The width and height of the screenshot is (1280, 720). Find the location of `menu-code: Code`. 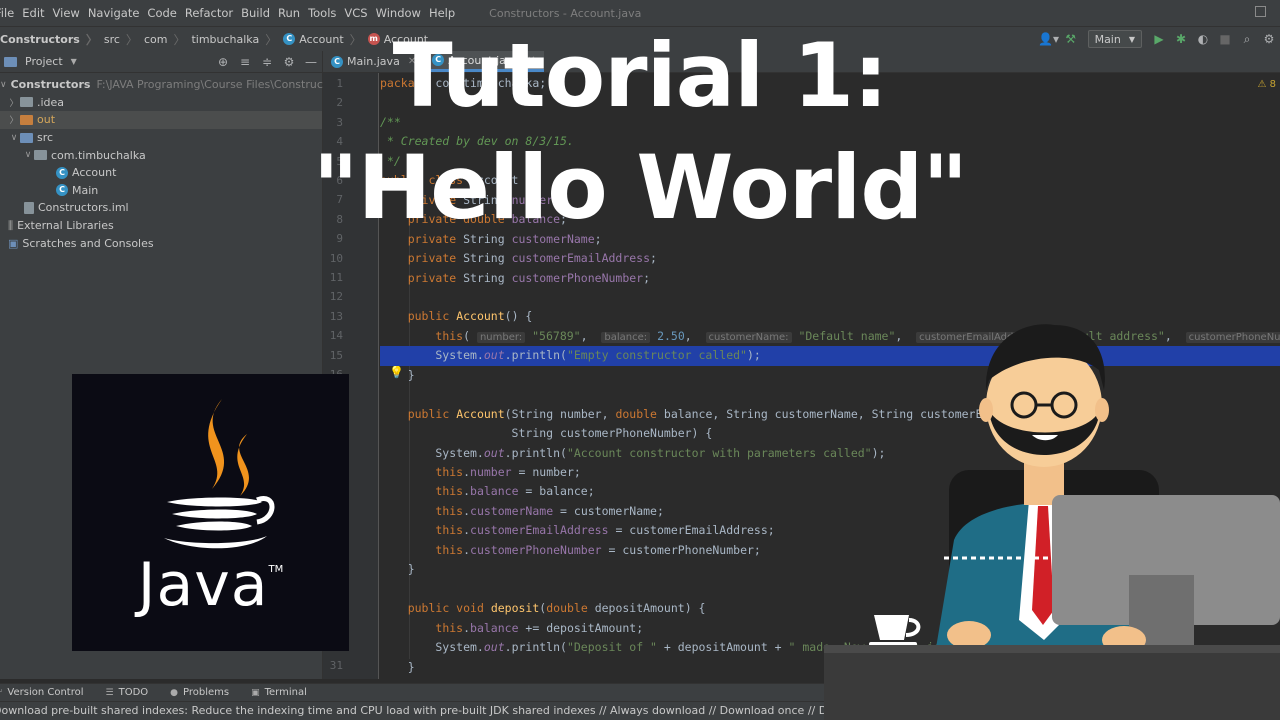

menu-code: Code is located at coordinates (161, 13).